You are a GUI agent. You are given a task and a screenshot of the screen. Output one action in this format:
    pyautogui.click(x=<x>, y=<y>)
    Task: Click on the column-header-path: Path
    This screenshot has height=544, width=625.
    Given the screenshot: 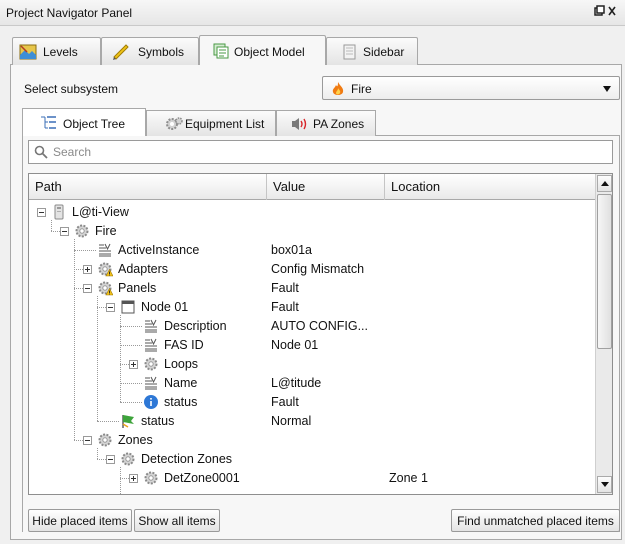 What is the action you would take?
    pyautogui.click(x=148, y=187)
    